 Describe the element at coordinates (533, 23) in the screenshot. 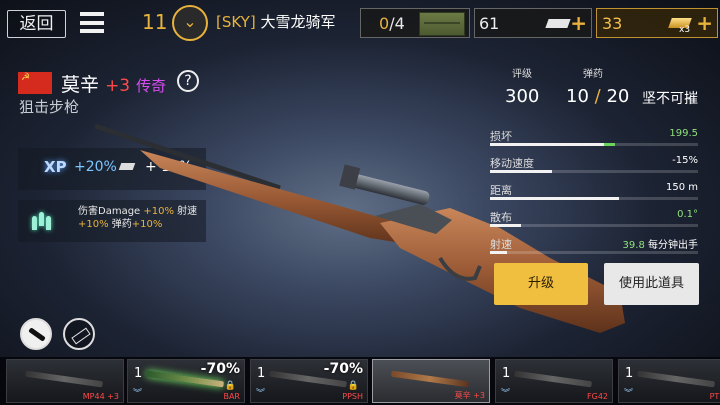

I see `ammo-counter: 61 +` at that location.